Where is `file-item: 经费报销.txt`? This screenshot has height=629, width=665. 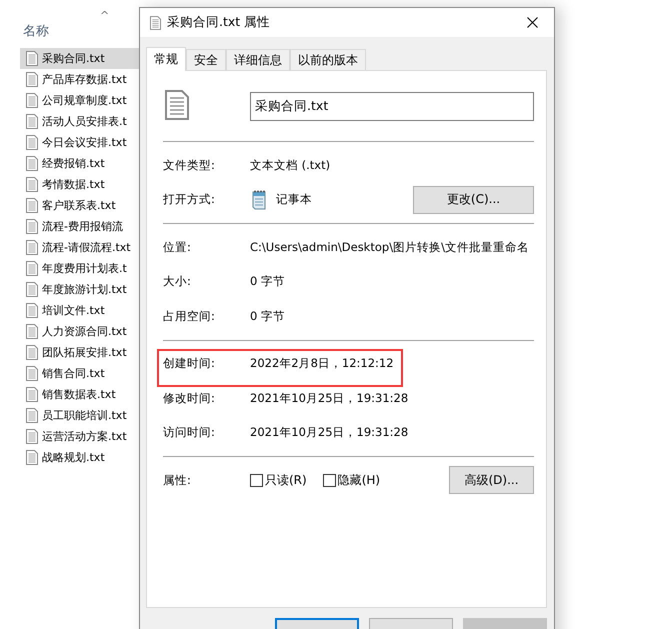 file-item: 经费报销.txt is located at coordinates (89, 163).